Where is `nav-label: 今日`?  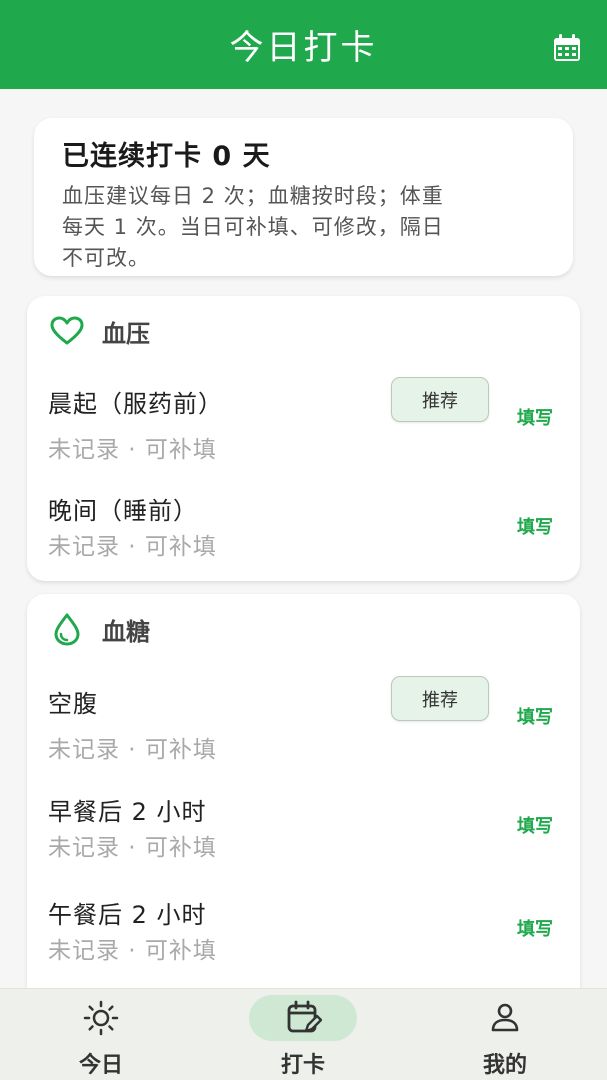
nav-label: 今日 is located at coordinates (100, 1065).